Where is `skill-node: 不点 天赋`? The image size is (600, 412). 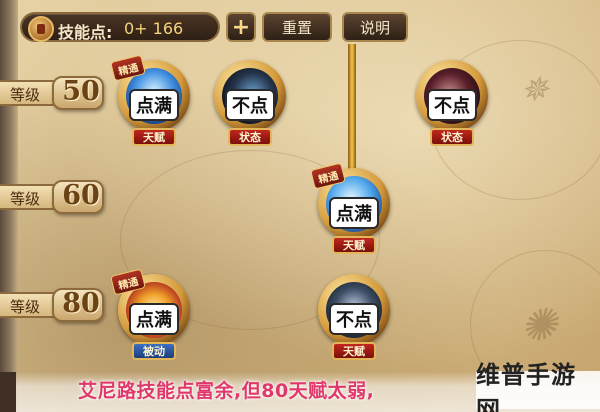 skill-node: 不点 天赋 is located at coordinates (354, 322).